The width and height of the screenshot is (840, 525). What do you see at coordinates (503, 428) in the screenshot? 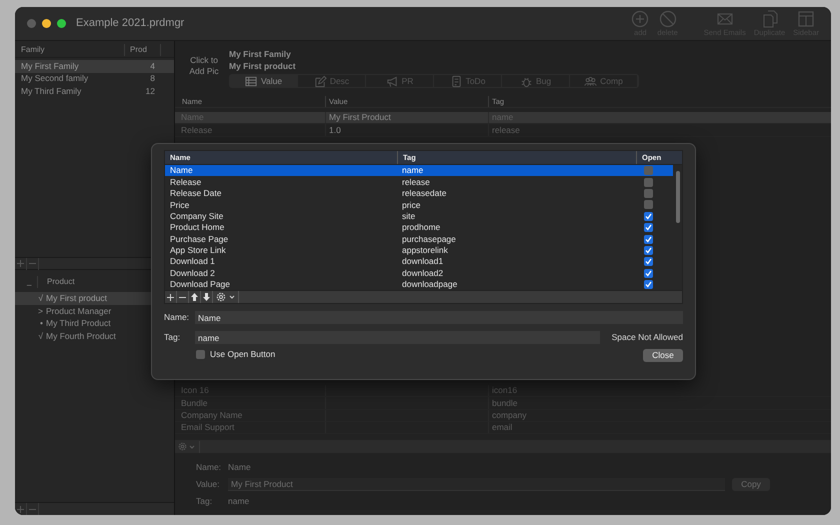
I see `table-row: Email Support email` at bounding box center [503, 428].